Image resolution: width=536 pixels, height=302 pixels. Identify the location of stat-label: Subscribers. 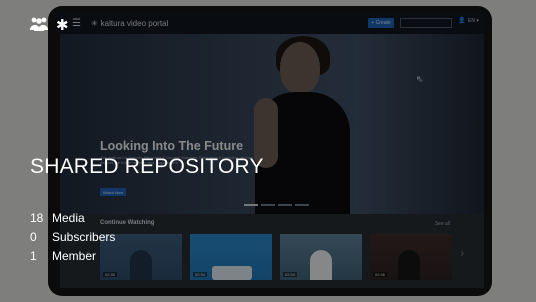
(84, 236).